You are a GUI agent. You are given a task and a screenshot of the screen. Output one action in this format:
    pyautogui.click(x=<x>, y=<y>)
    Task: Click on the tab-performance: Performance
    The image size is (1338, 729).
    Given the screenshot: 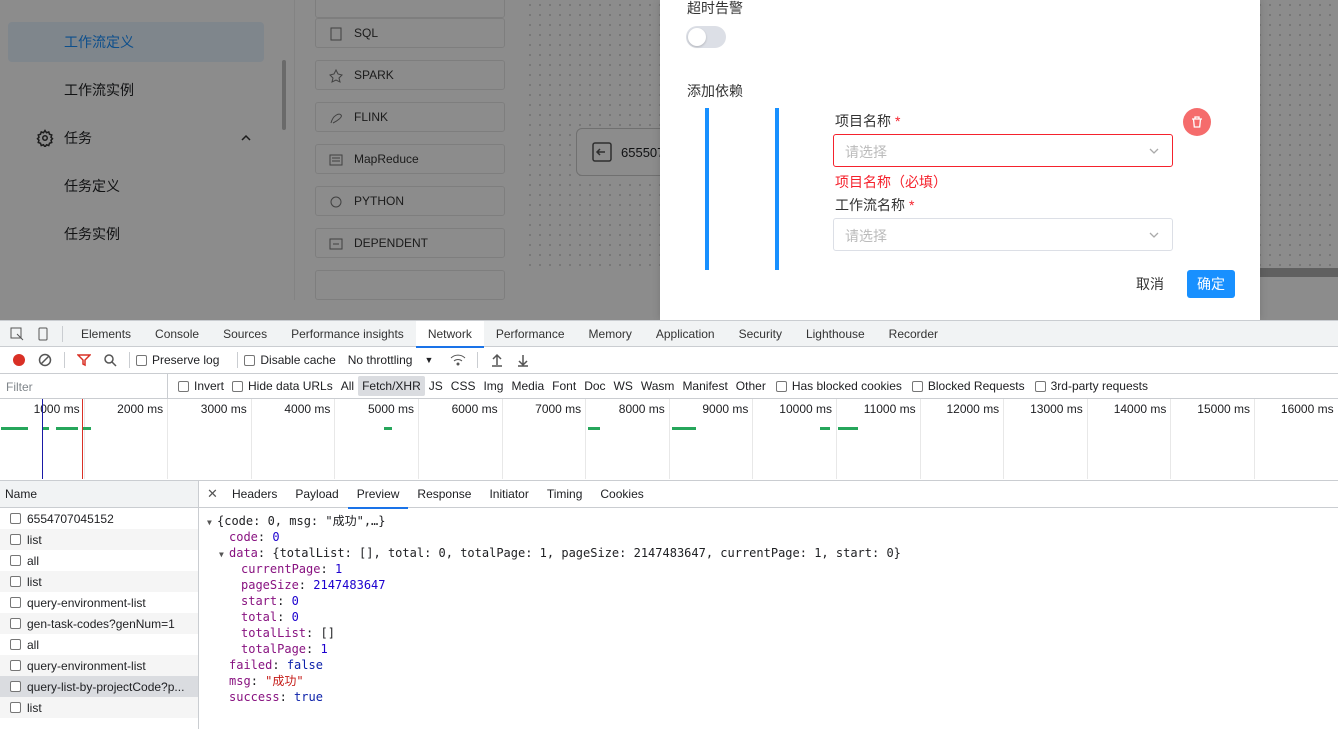 What is the action you would take?
    pyautogui.click(x=530, y=334)
    